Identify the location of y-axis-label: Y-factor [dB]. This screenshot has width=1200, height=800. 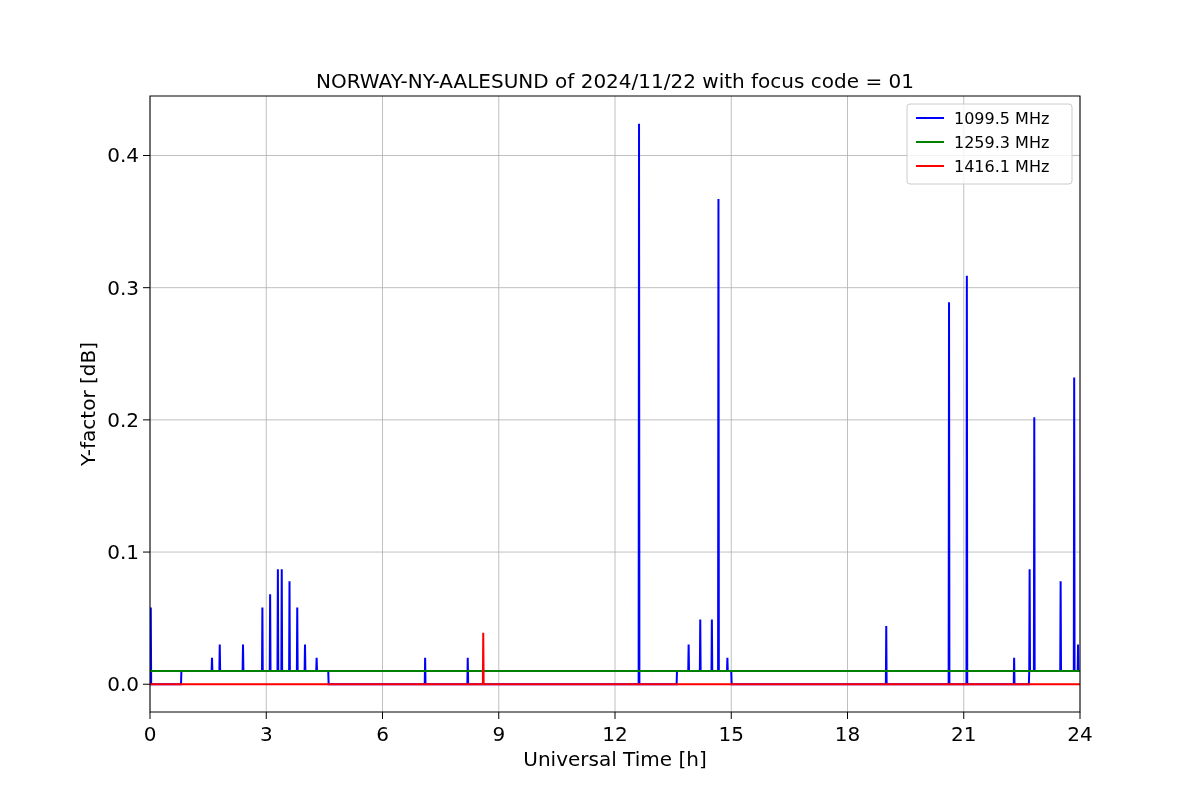
(88, 404).